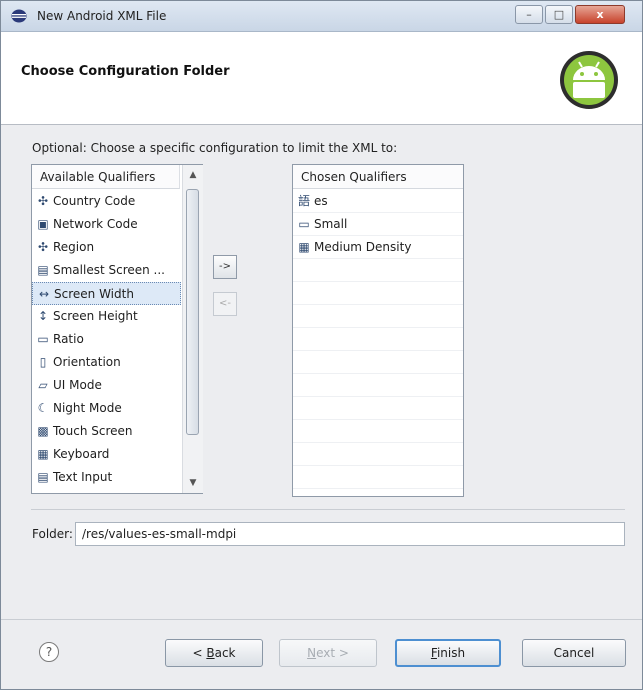 The image size is (643, 690). I want to click on back-mnemonic: B, so click(210, 653).